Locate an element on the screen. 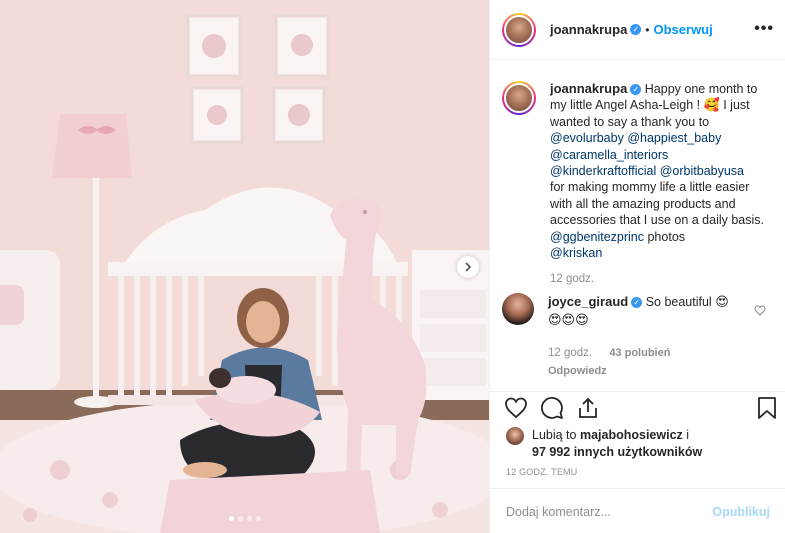 The image size is (785, 533). comment-input is located at coordinates (609, 511).